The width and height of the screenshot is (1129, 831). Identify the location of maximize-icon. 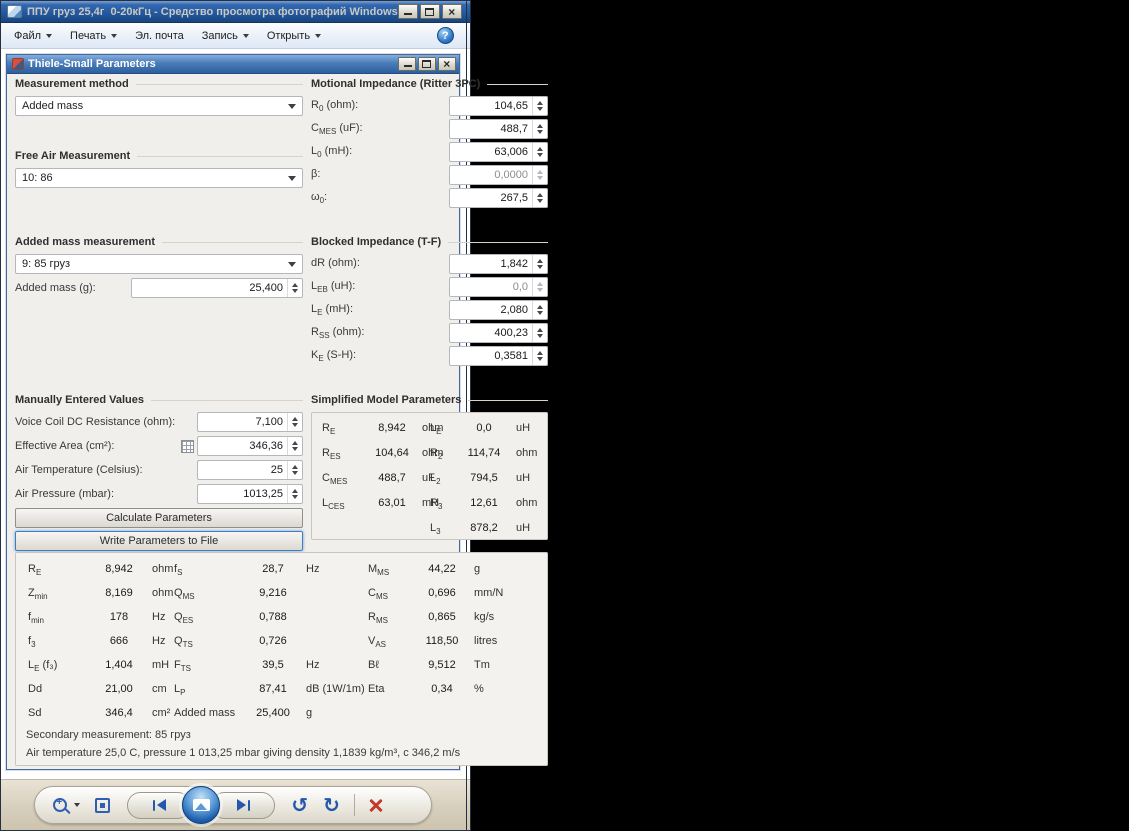
(427, 64).